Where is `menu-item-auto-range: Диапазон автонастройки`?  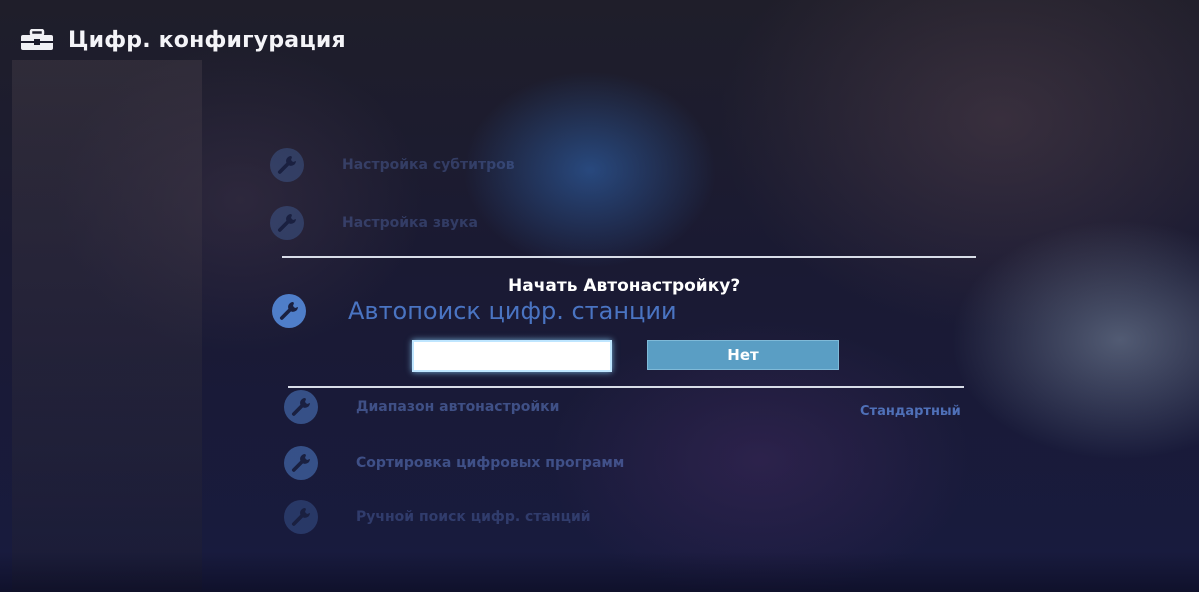
menu-item-auto-range: Диапазон автонастройки is located at coordinates (421, 407).